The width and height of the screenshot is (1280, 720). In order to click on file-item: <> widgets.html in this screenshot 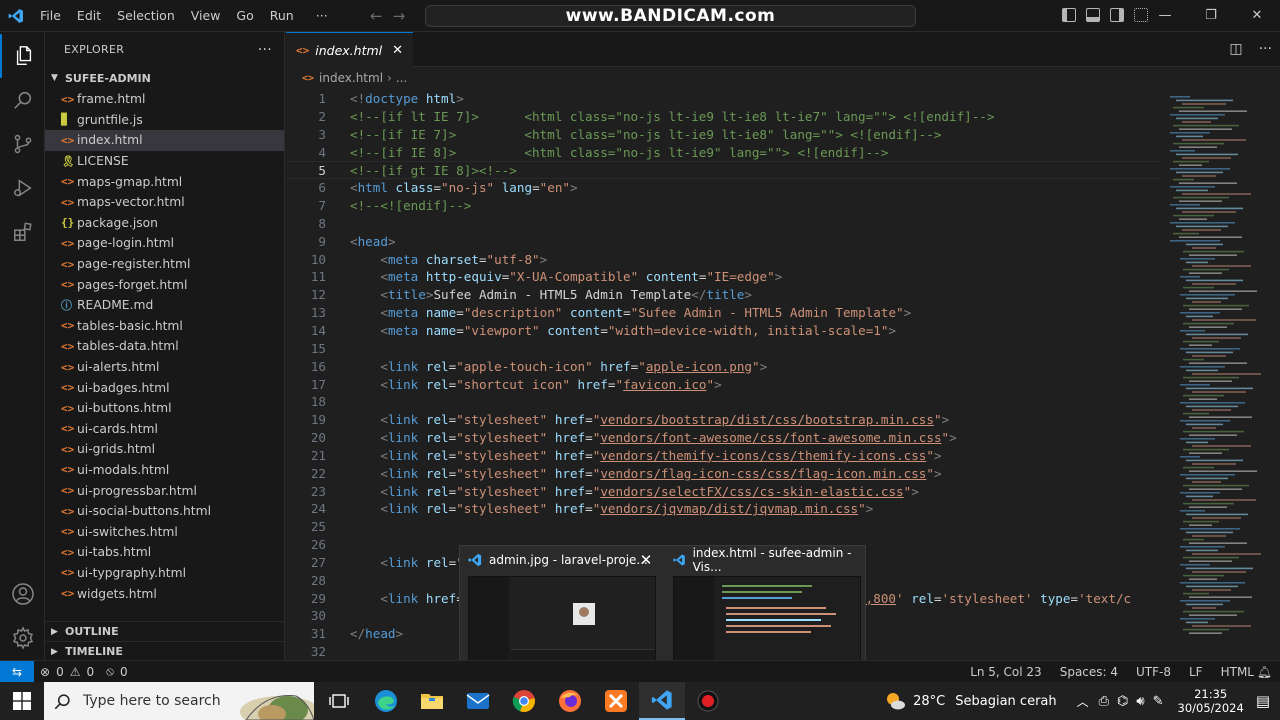, I will do `click(164, 593)`.